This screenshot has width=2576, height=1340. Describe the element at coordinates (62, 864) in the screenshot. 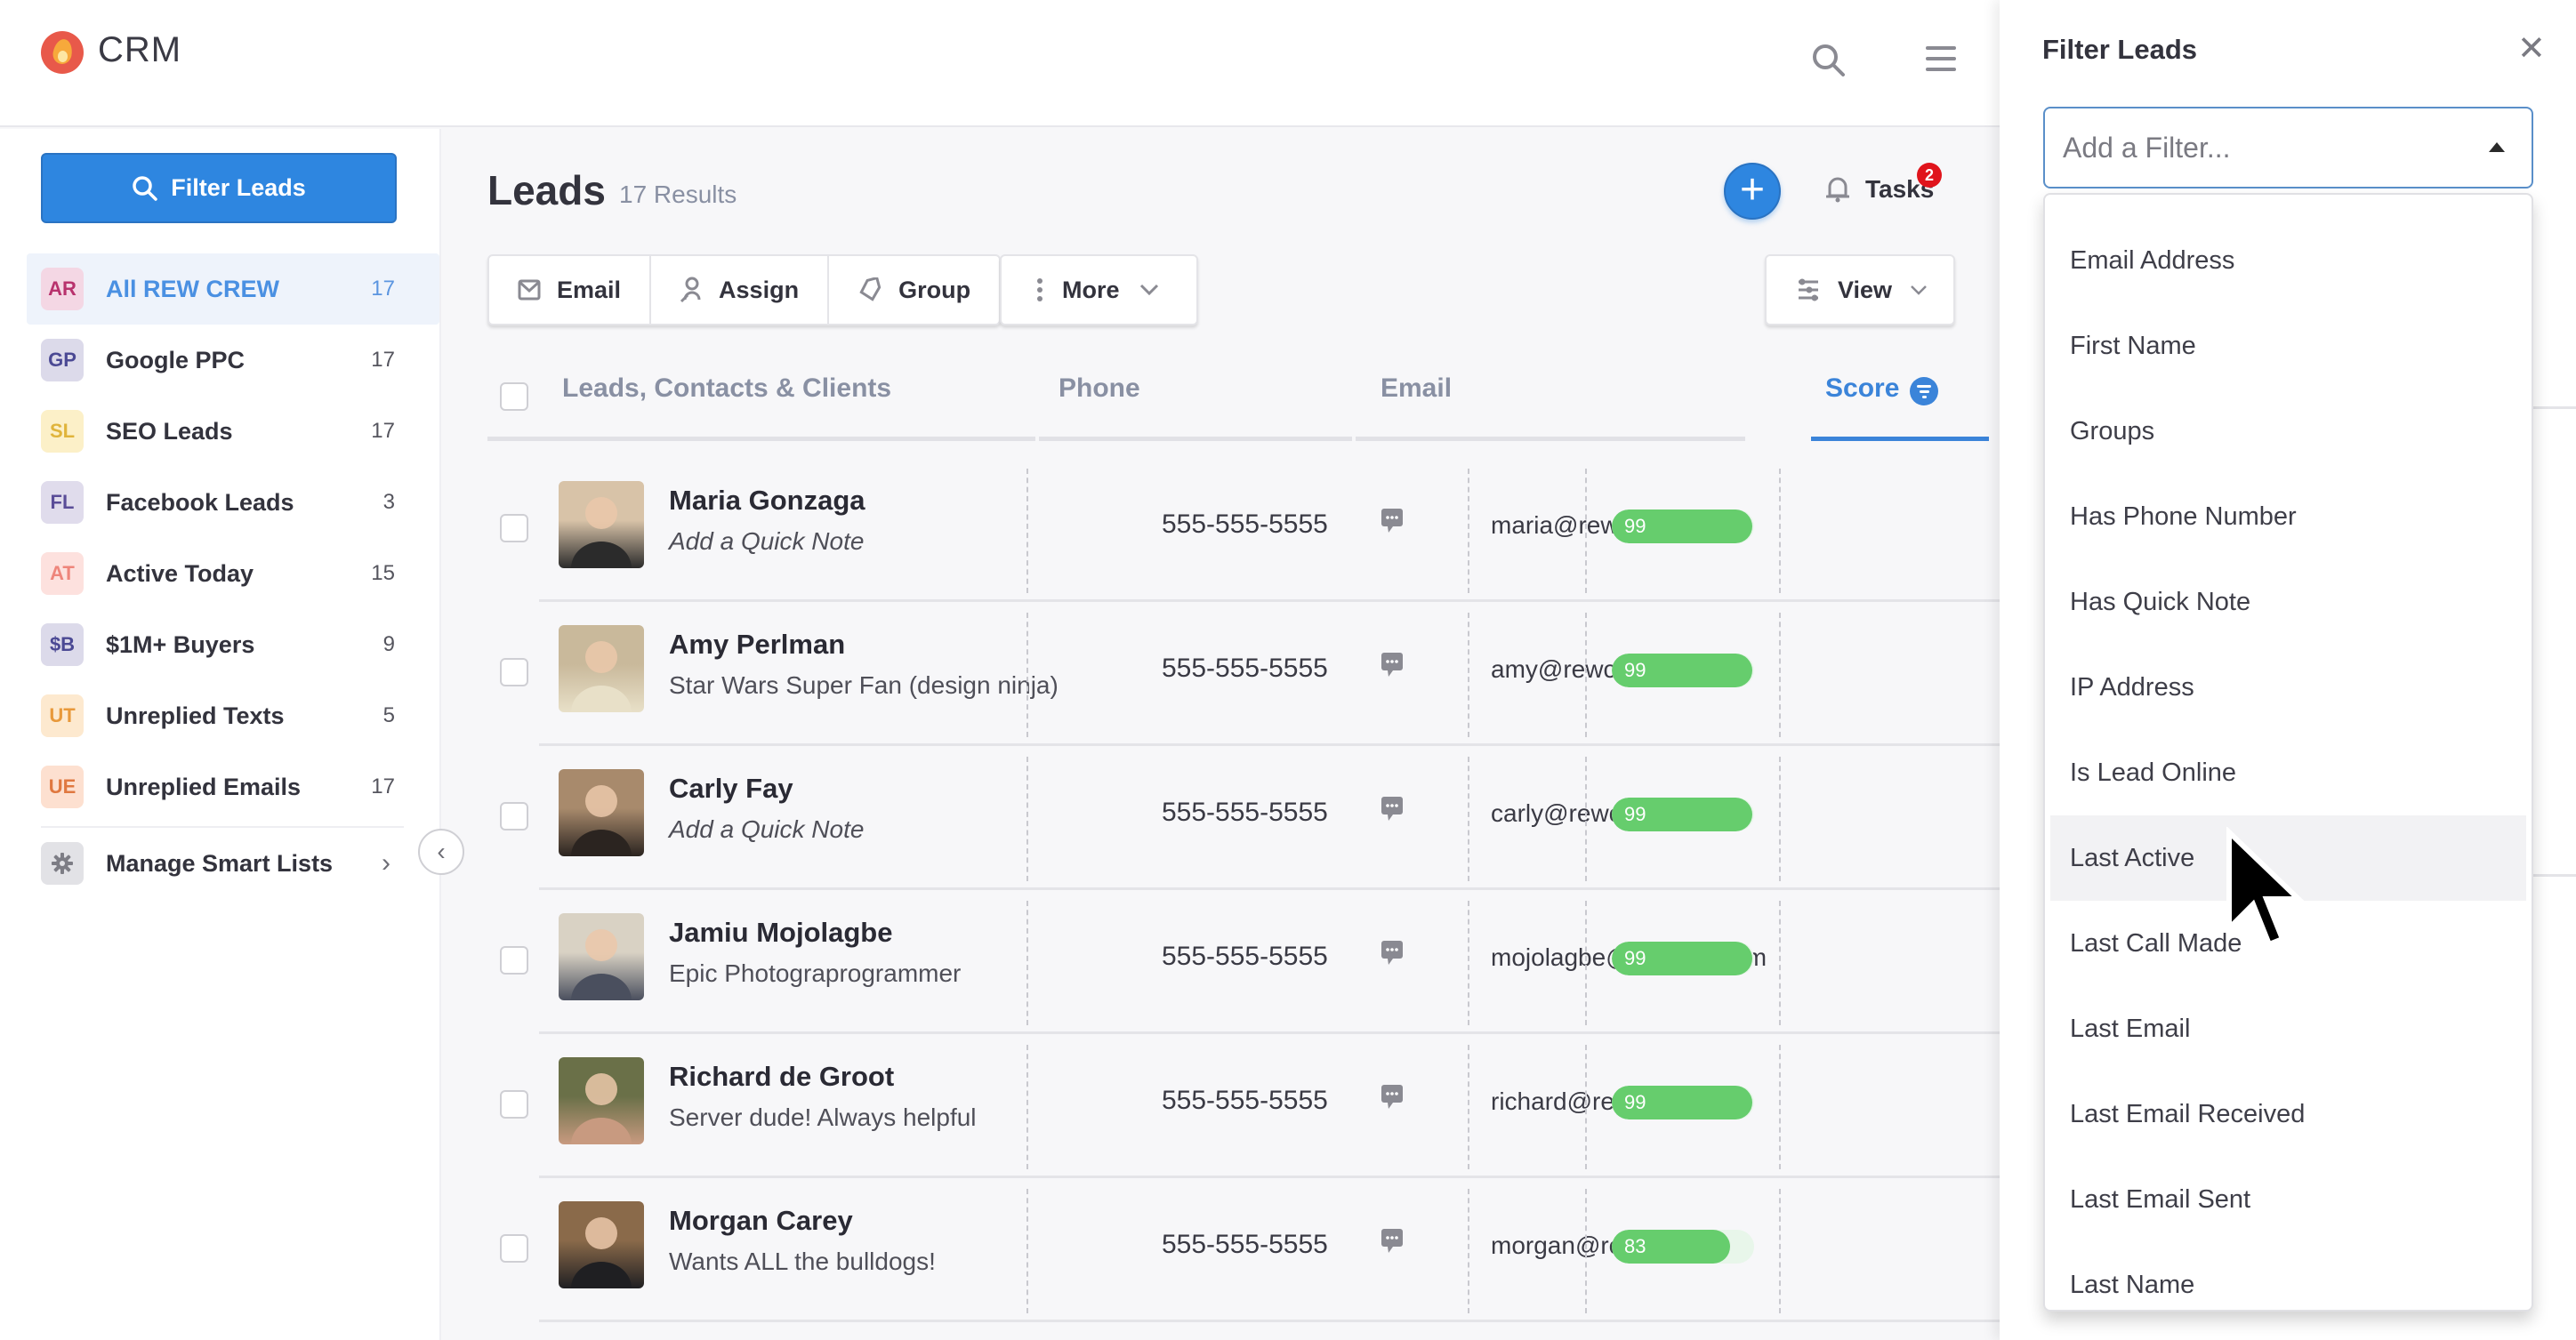

I see `gear-icon` at that location.